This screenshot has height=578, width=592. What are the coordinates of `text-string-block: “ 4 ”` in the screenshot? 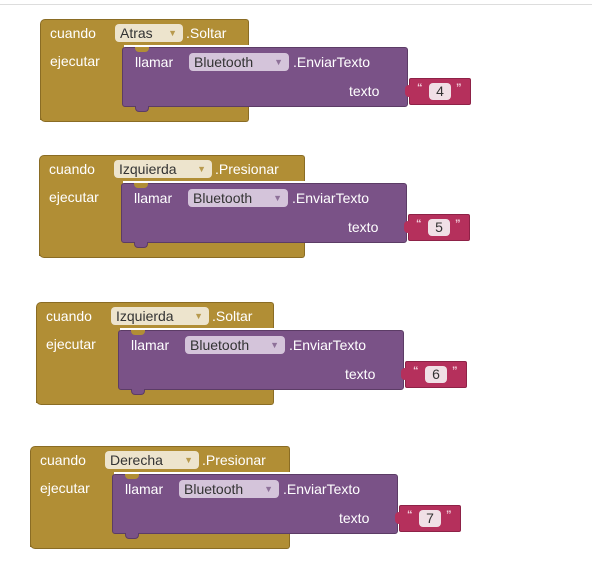 It's located at (438, 91).